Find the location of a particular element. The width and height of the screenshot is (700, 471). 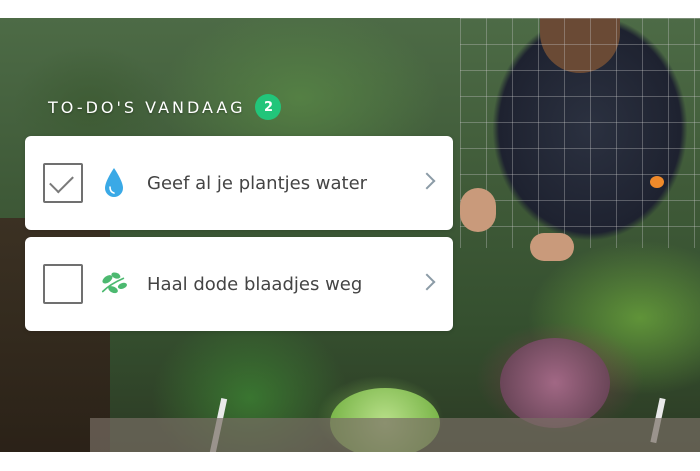

todo-title: TO-DO'S VANDAAG is located at coordinates (147, 107).